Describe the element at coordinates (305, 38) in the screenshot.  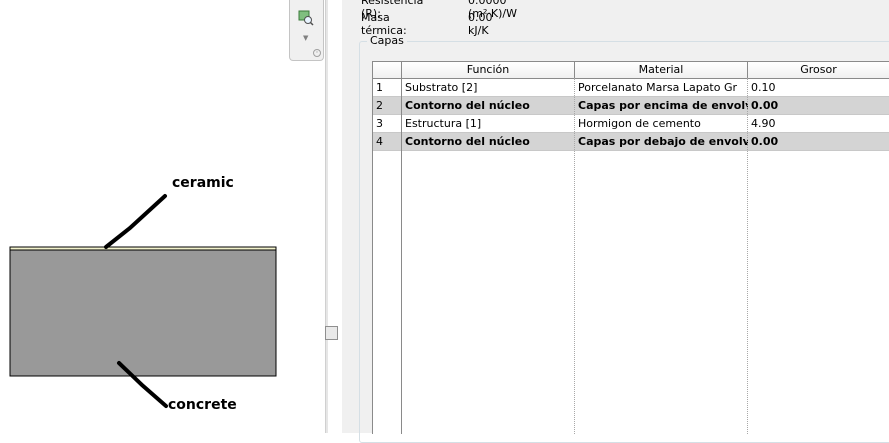
I see `chevron-down-icon: ▼` at that location.